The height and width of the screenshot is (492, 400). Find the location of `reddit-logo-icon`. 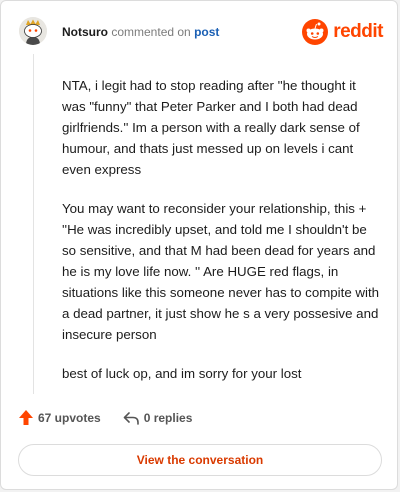

reddit-logo-icon is located at coordinates (315, 32).